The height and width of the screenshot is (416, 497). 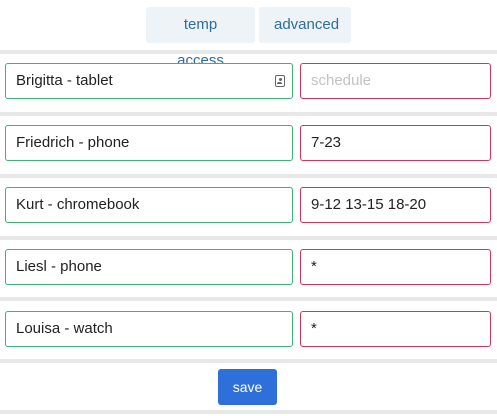 I want to click on device-name-text: Liesl - phone, so click(x=59, y=266).